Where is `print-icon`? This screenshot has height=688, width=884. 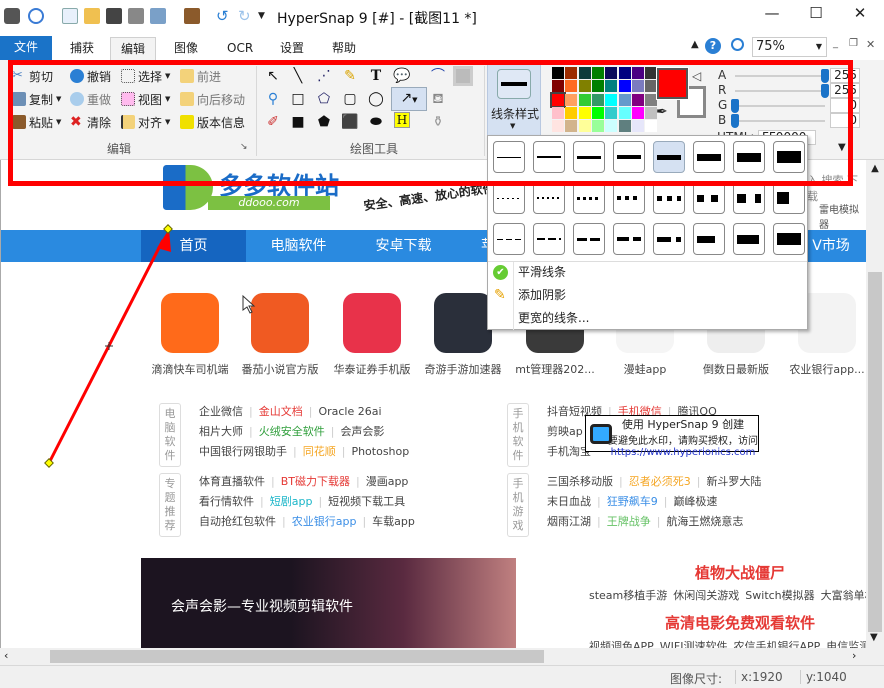
print-icon is located at coordinates (136, 16).